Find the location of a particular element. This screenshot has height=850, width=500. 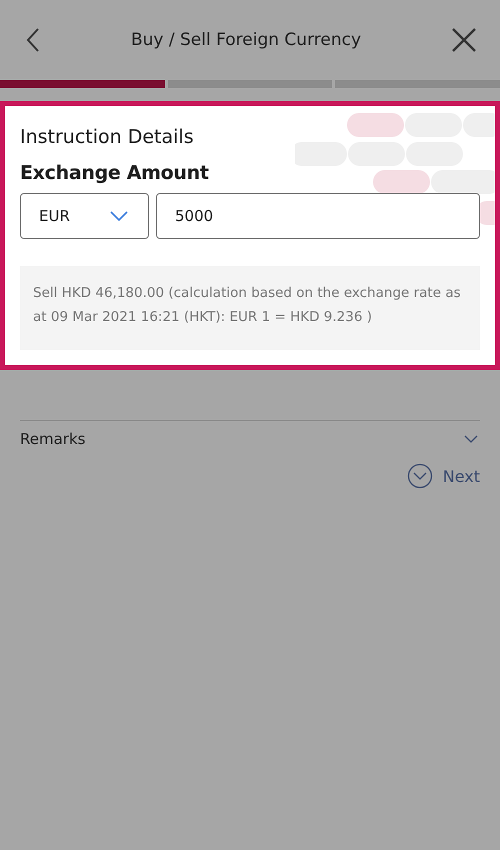

section-title: Instruction Details is located at coordinates (107, 137).